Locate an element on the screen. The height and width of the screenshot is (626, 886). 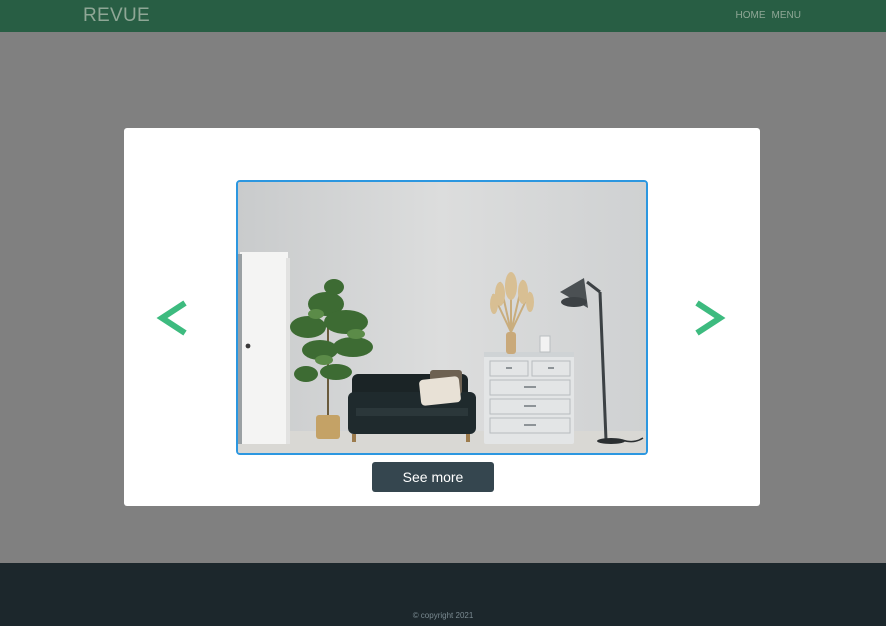
brand-logo: REVUE is located at coordinates (116, 16).